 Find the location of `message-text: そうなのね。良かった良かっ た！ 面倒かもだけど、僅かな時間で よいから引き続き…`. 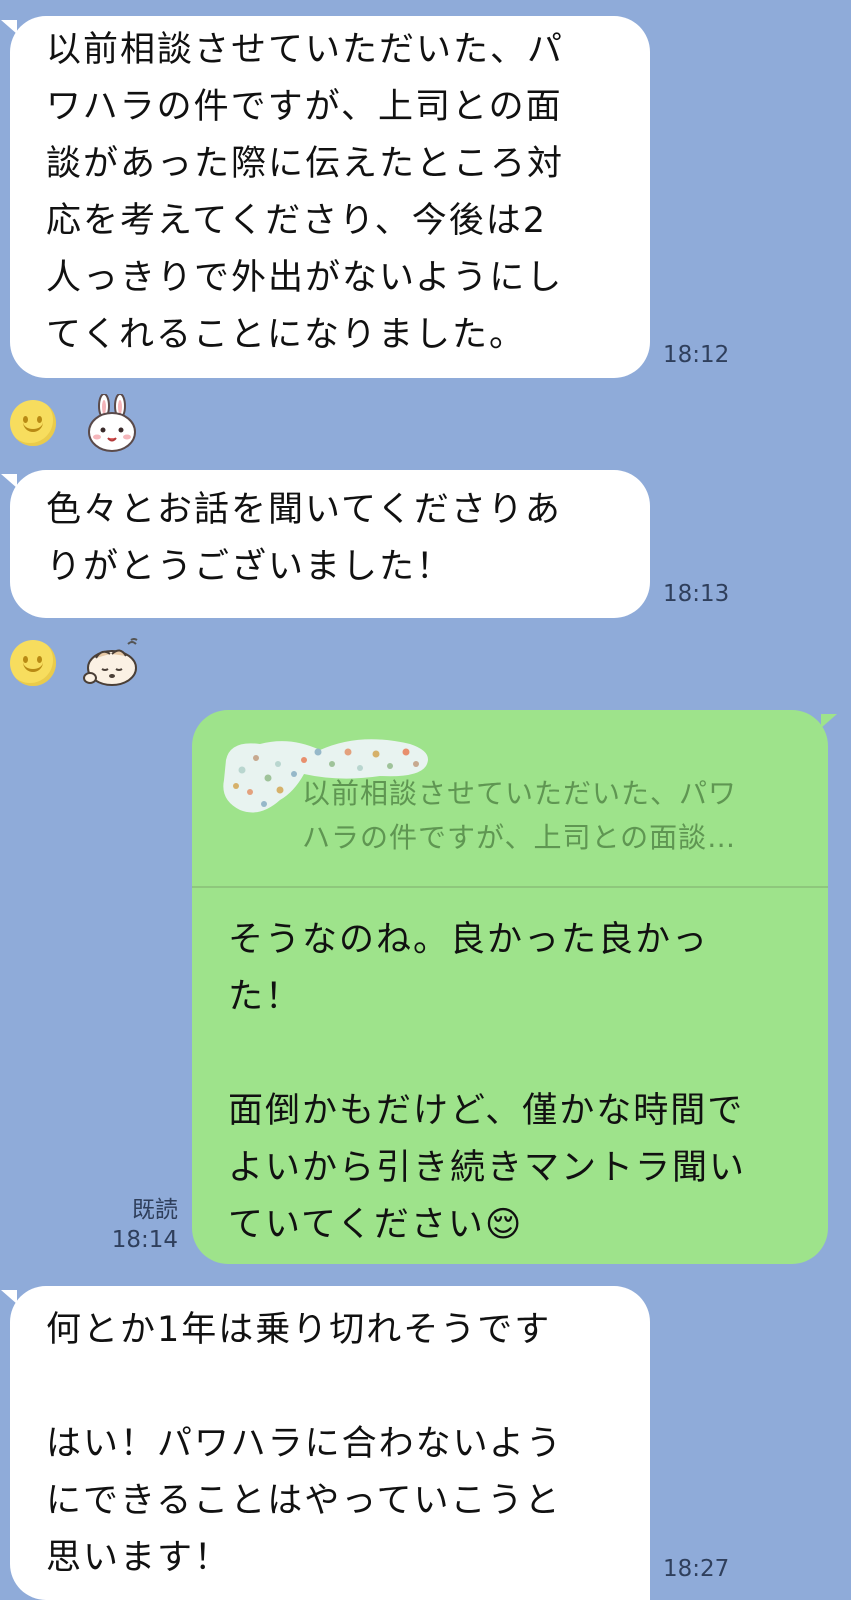

message-text: そうなのね。良かった良かっ た！ 面倒かもだけど、僅かな時間で よいから引き続き… is located at coordinates (487, 1082).